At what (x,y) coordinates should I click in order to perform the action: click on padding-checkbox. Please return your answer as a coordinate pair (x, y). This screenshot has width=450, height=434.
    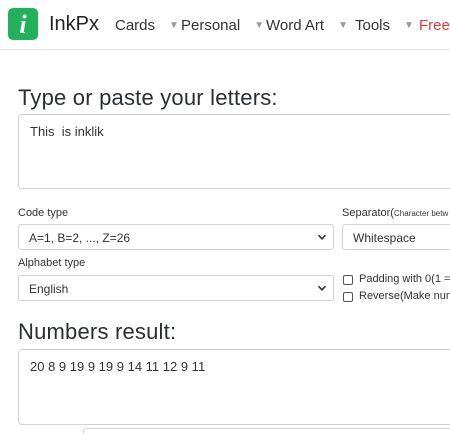
    Looking at the image, I should click on (348, 280).